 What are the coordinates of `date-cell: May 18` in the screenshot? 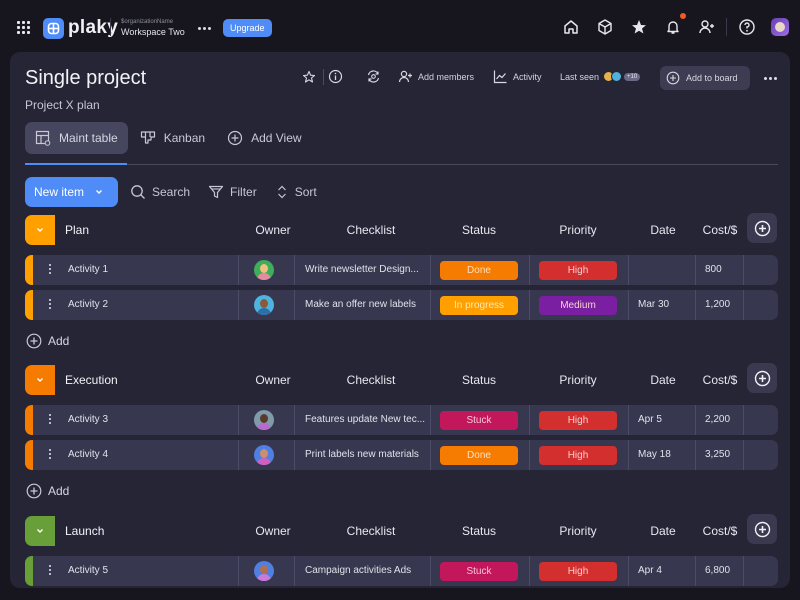 It's located at (654, 454).